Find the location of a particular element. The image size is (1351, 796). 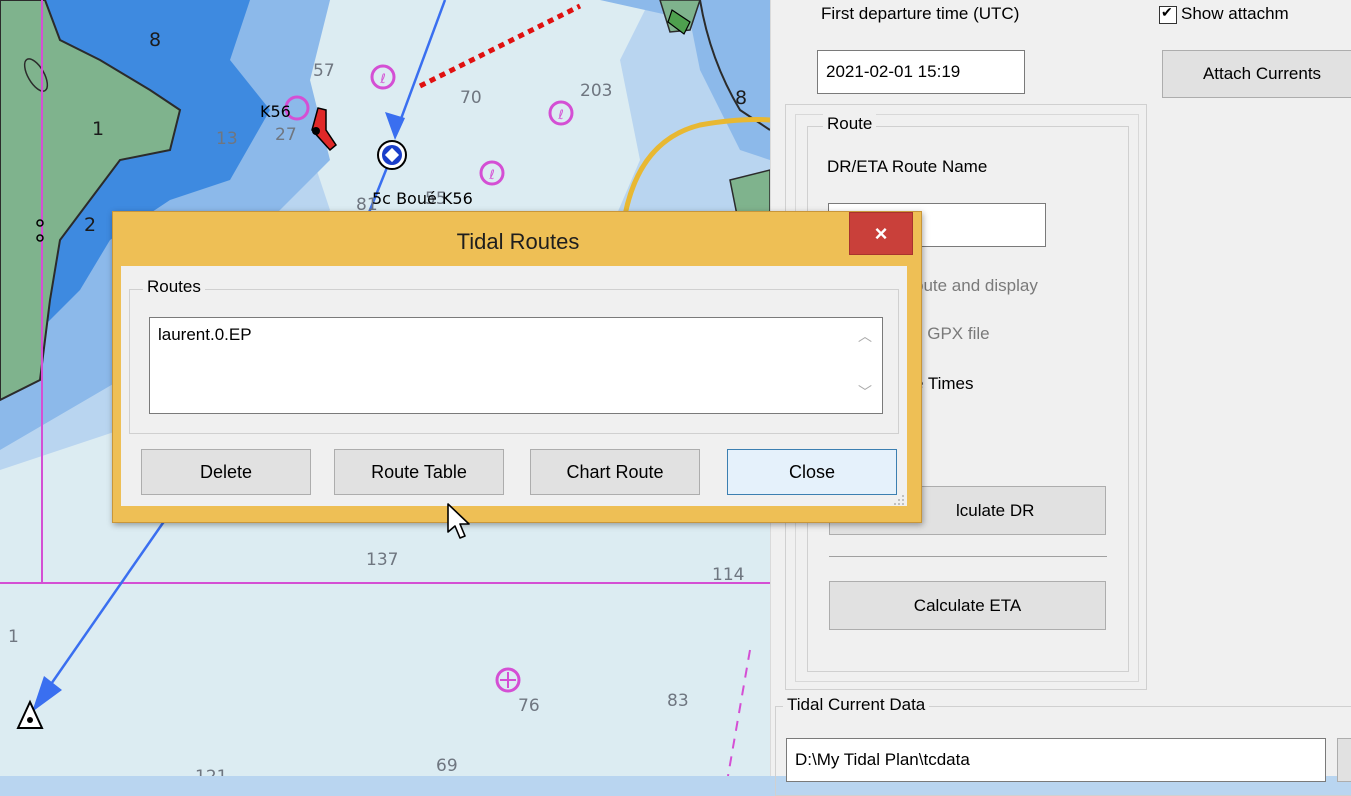

scroll-up-icon: ︿ is located at coordinates (865, 336).